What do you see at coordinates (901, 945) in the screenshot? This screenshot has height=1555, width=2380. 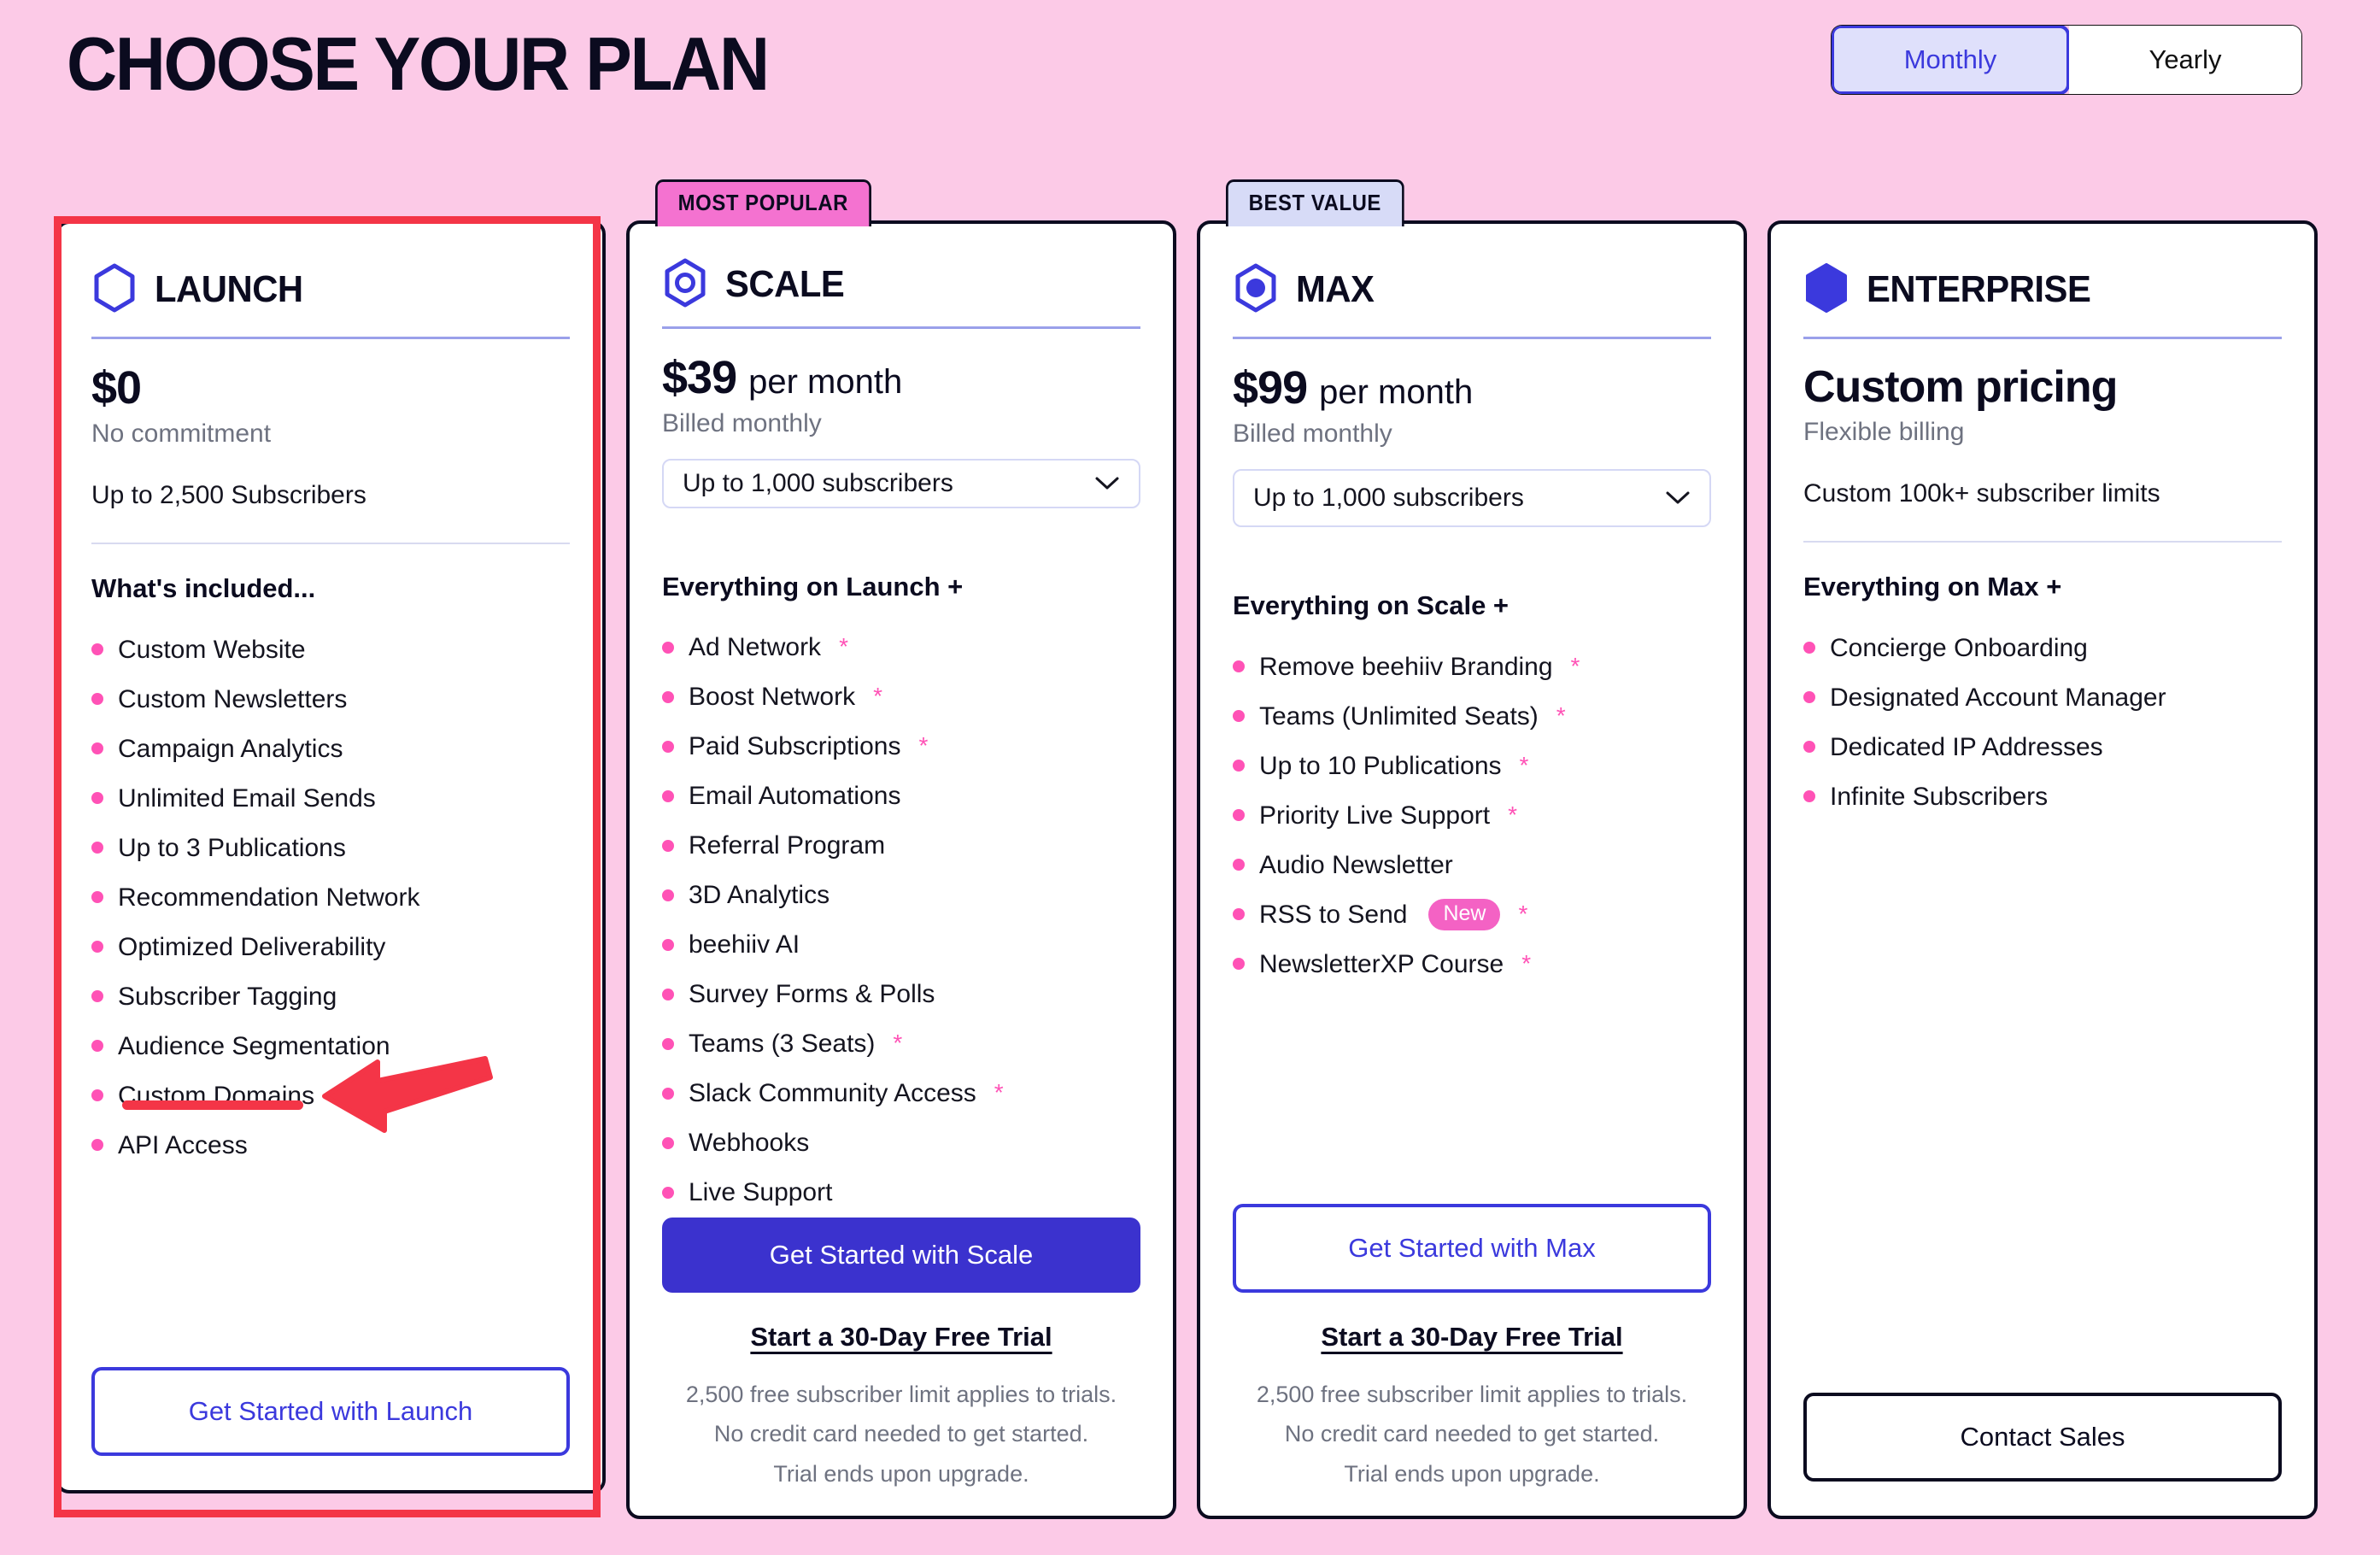 I see `list-item: beehiiv AI` at bounding box center [901, 945].